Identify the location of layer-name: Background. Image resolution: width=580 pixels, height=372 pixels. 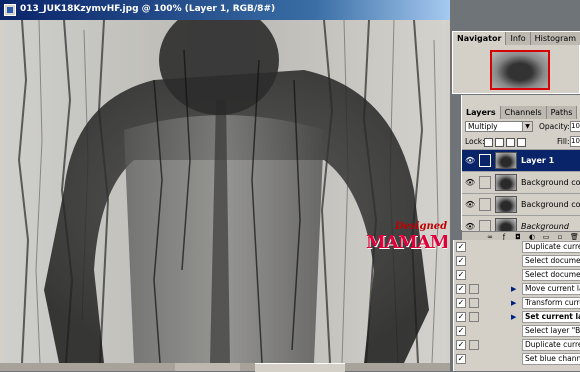
(545, 226).